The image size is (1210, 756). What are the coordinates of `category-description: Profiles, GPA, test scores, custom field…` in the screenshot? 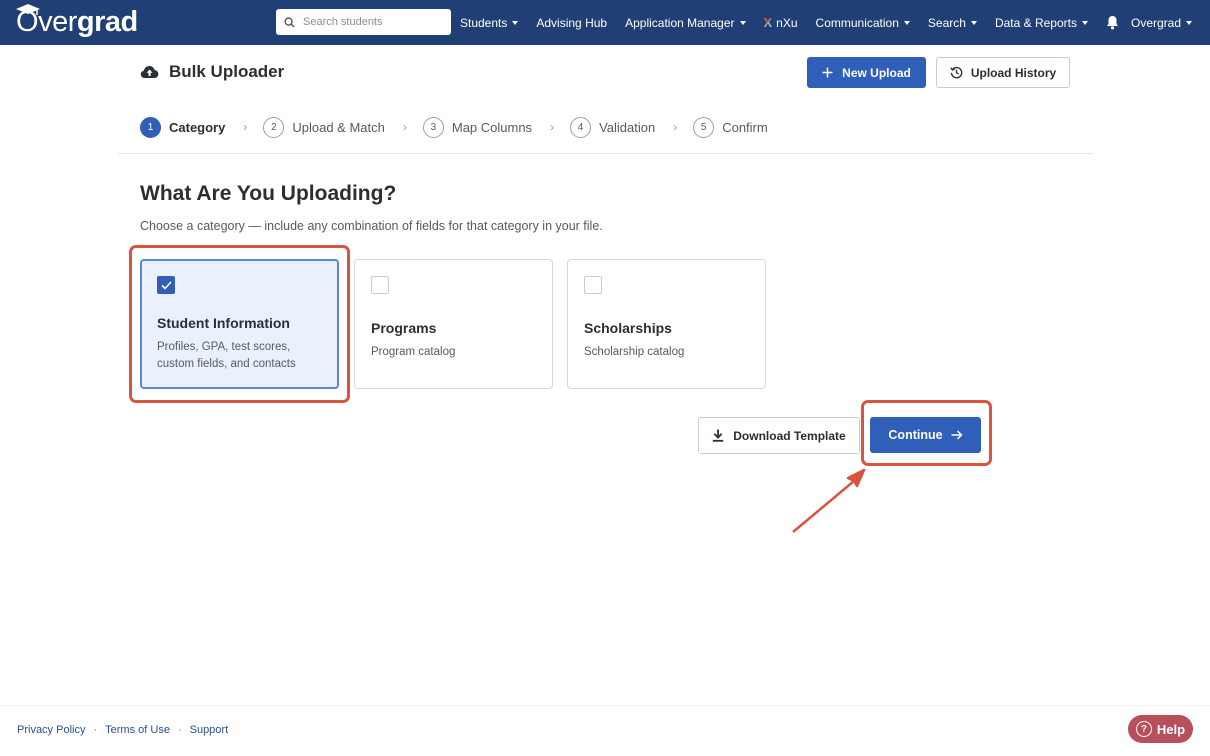 It's located at (226, 355).